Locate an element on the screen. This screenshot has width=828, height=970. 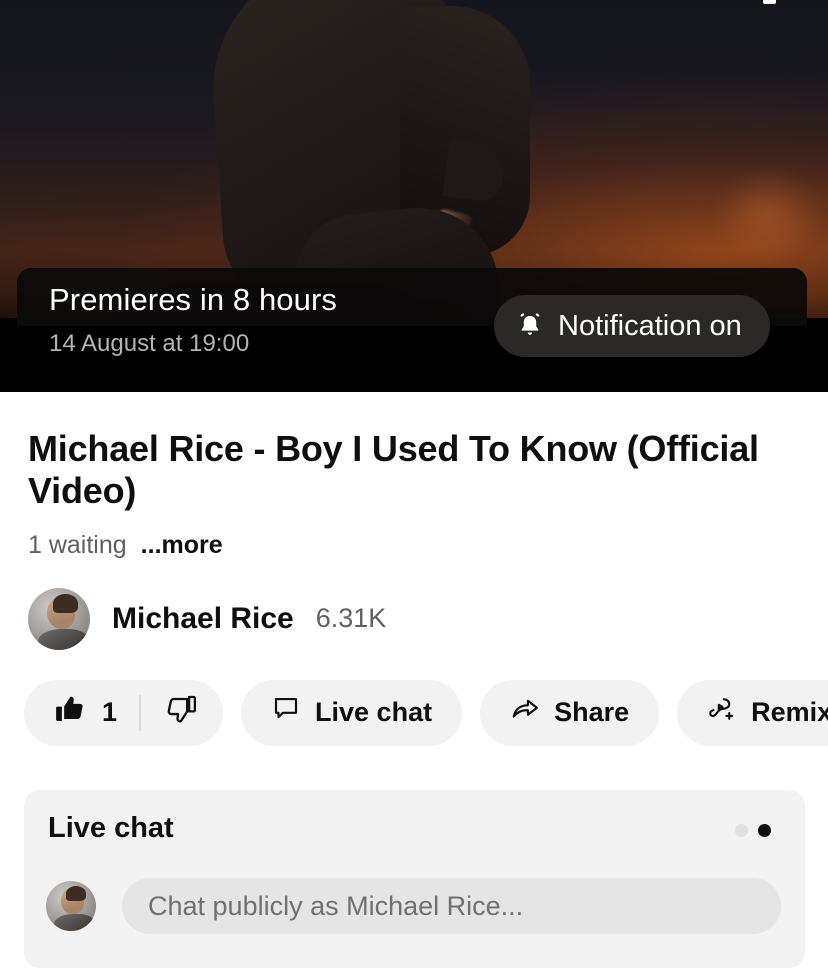
action-chip-row: 1 Live chat Share Remix is located at coordinates (426, 712).